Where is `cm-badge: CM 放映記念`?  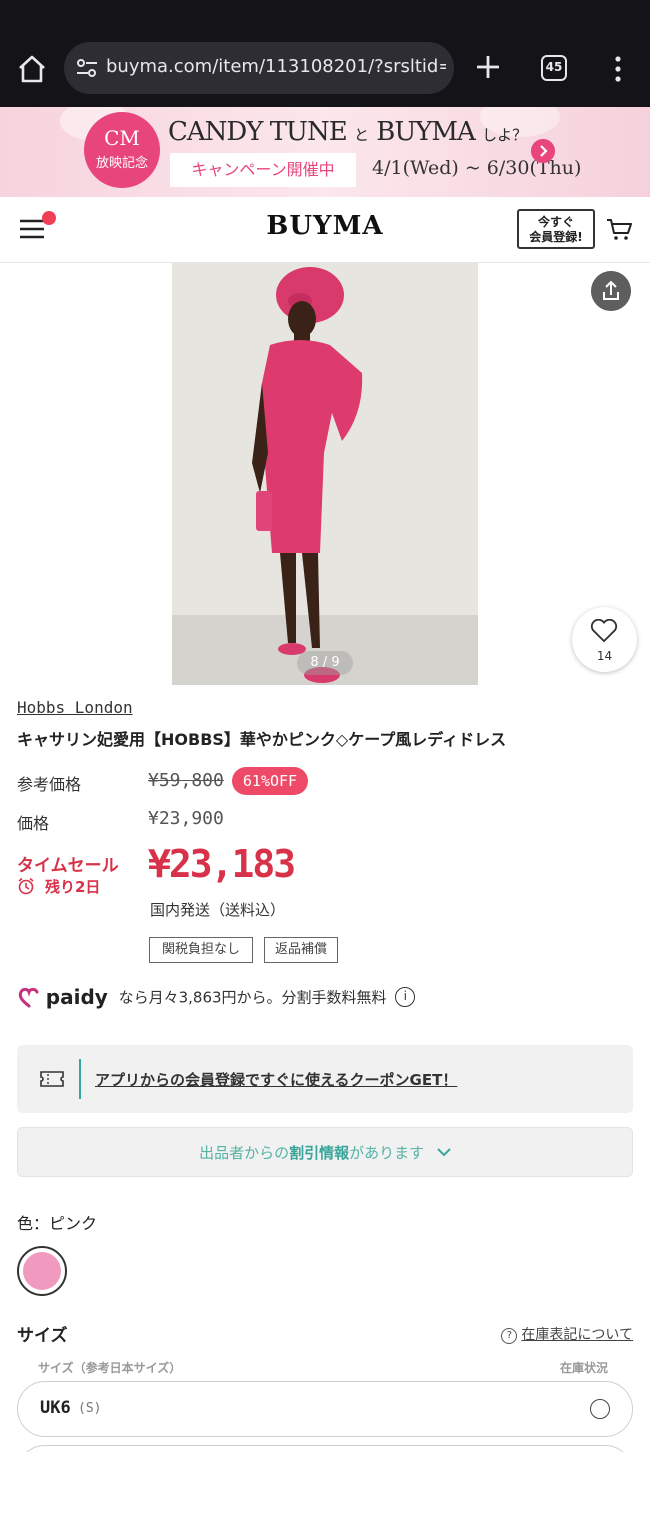
cm-badge: CM 放映記念 is located at coordinates (122, 150).